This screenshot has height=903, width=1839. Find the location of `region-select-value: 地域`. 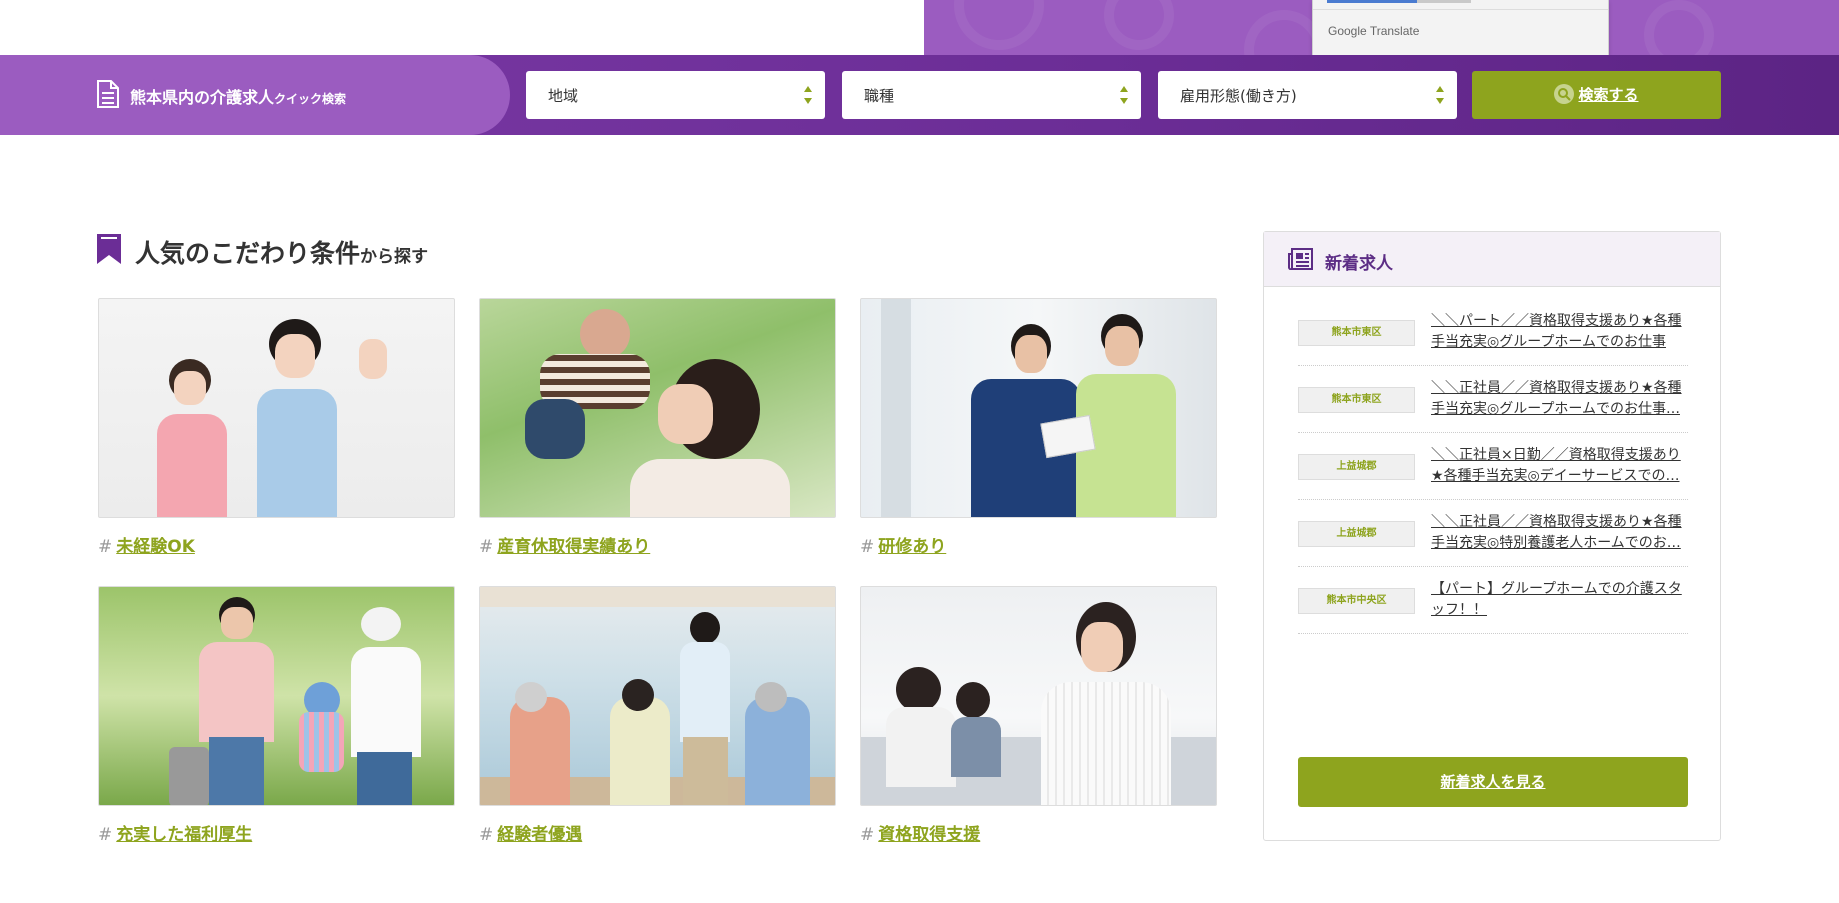

region-select-value: 地域 is located at coordinates (563, 96).